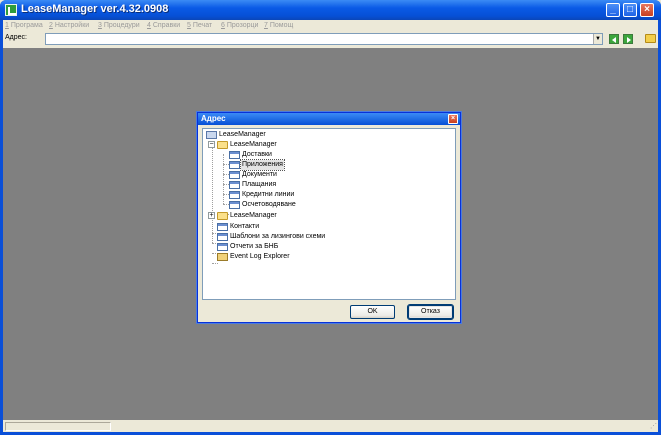  Describe the element at coordinates (330, 10) in the screenshot. I see `title-bar: LeaseManager ver.4.32.0908 _ □ ×` at that location.